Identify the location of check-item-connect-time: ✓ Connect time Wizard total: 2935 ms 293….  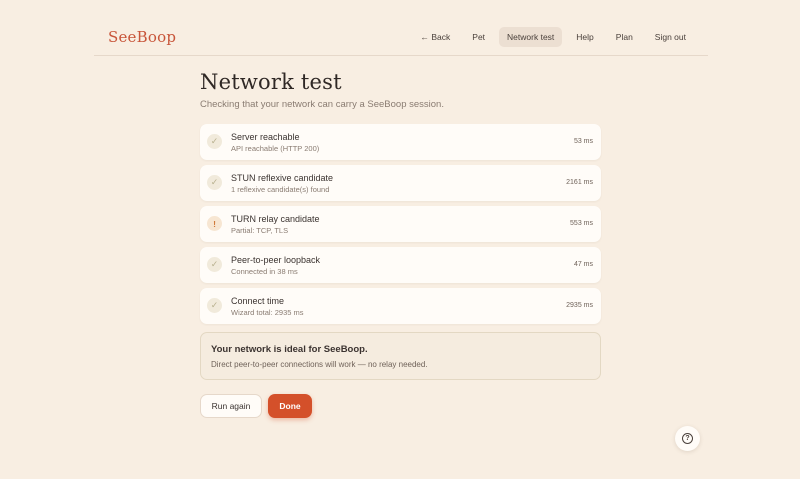
(400, 306).